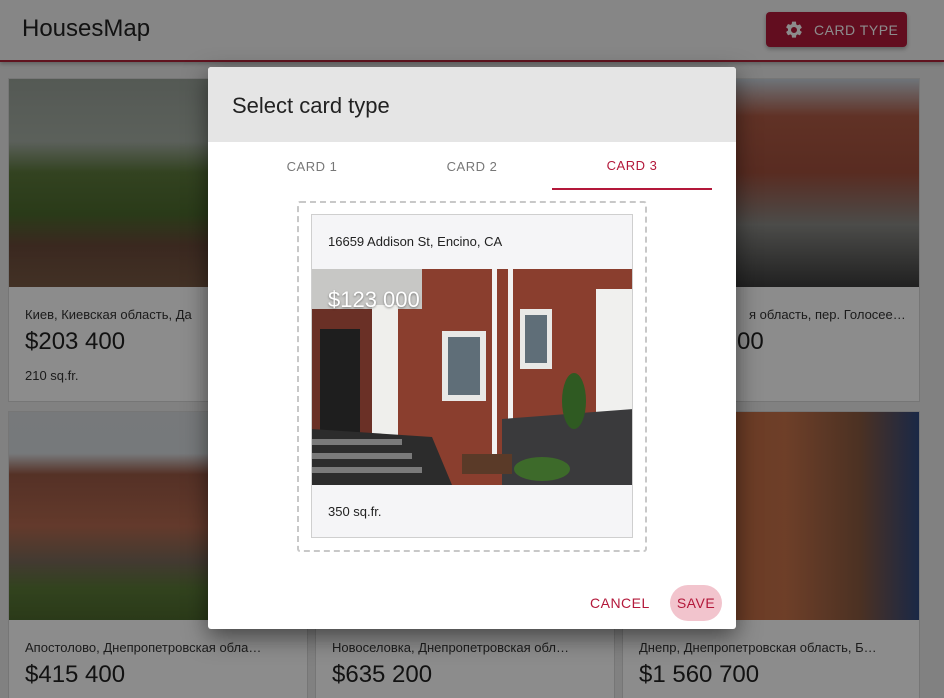  What do you see at coordinates (312, 166) in the screenshot?
I see `tab-card-1: CARD 1` at bounding box center [312, 166].